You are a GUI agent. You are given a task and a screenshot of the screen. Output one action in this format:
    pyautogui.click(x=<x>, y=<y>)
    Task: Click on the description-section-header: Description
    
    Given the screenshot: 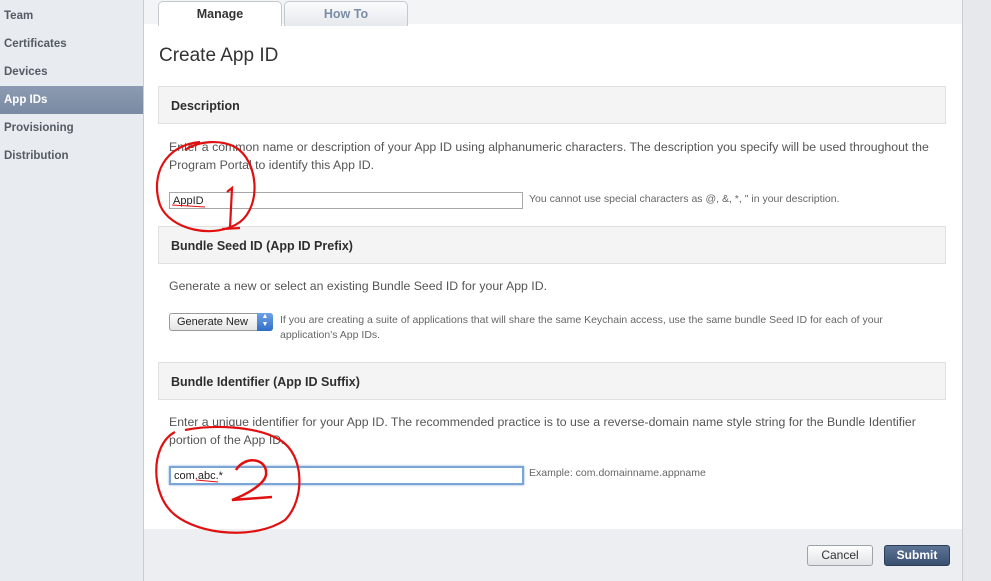 What is the action you would take?
    pyautogui.click(x=552, y=105)
    